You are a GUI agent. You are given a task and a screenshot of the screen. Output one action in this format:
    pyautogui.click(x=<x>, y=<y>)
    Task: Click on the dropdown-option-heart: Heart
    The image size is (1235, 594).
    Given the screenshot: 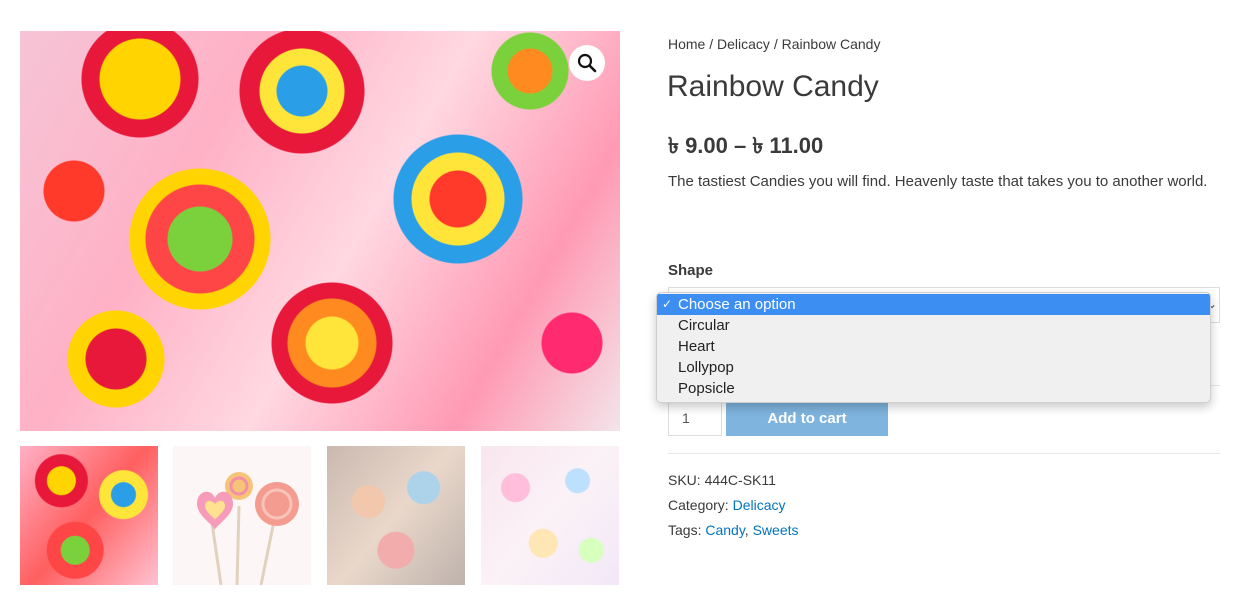 What is the action you would take?
    pyautogui.click(x=933, y=346)
    